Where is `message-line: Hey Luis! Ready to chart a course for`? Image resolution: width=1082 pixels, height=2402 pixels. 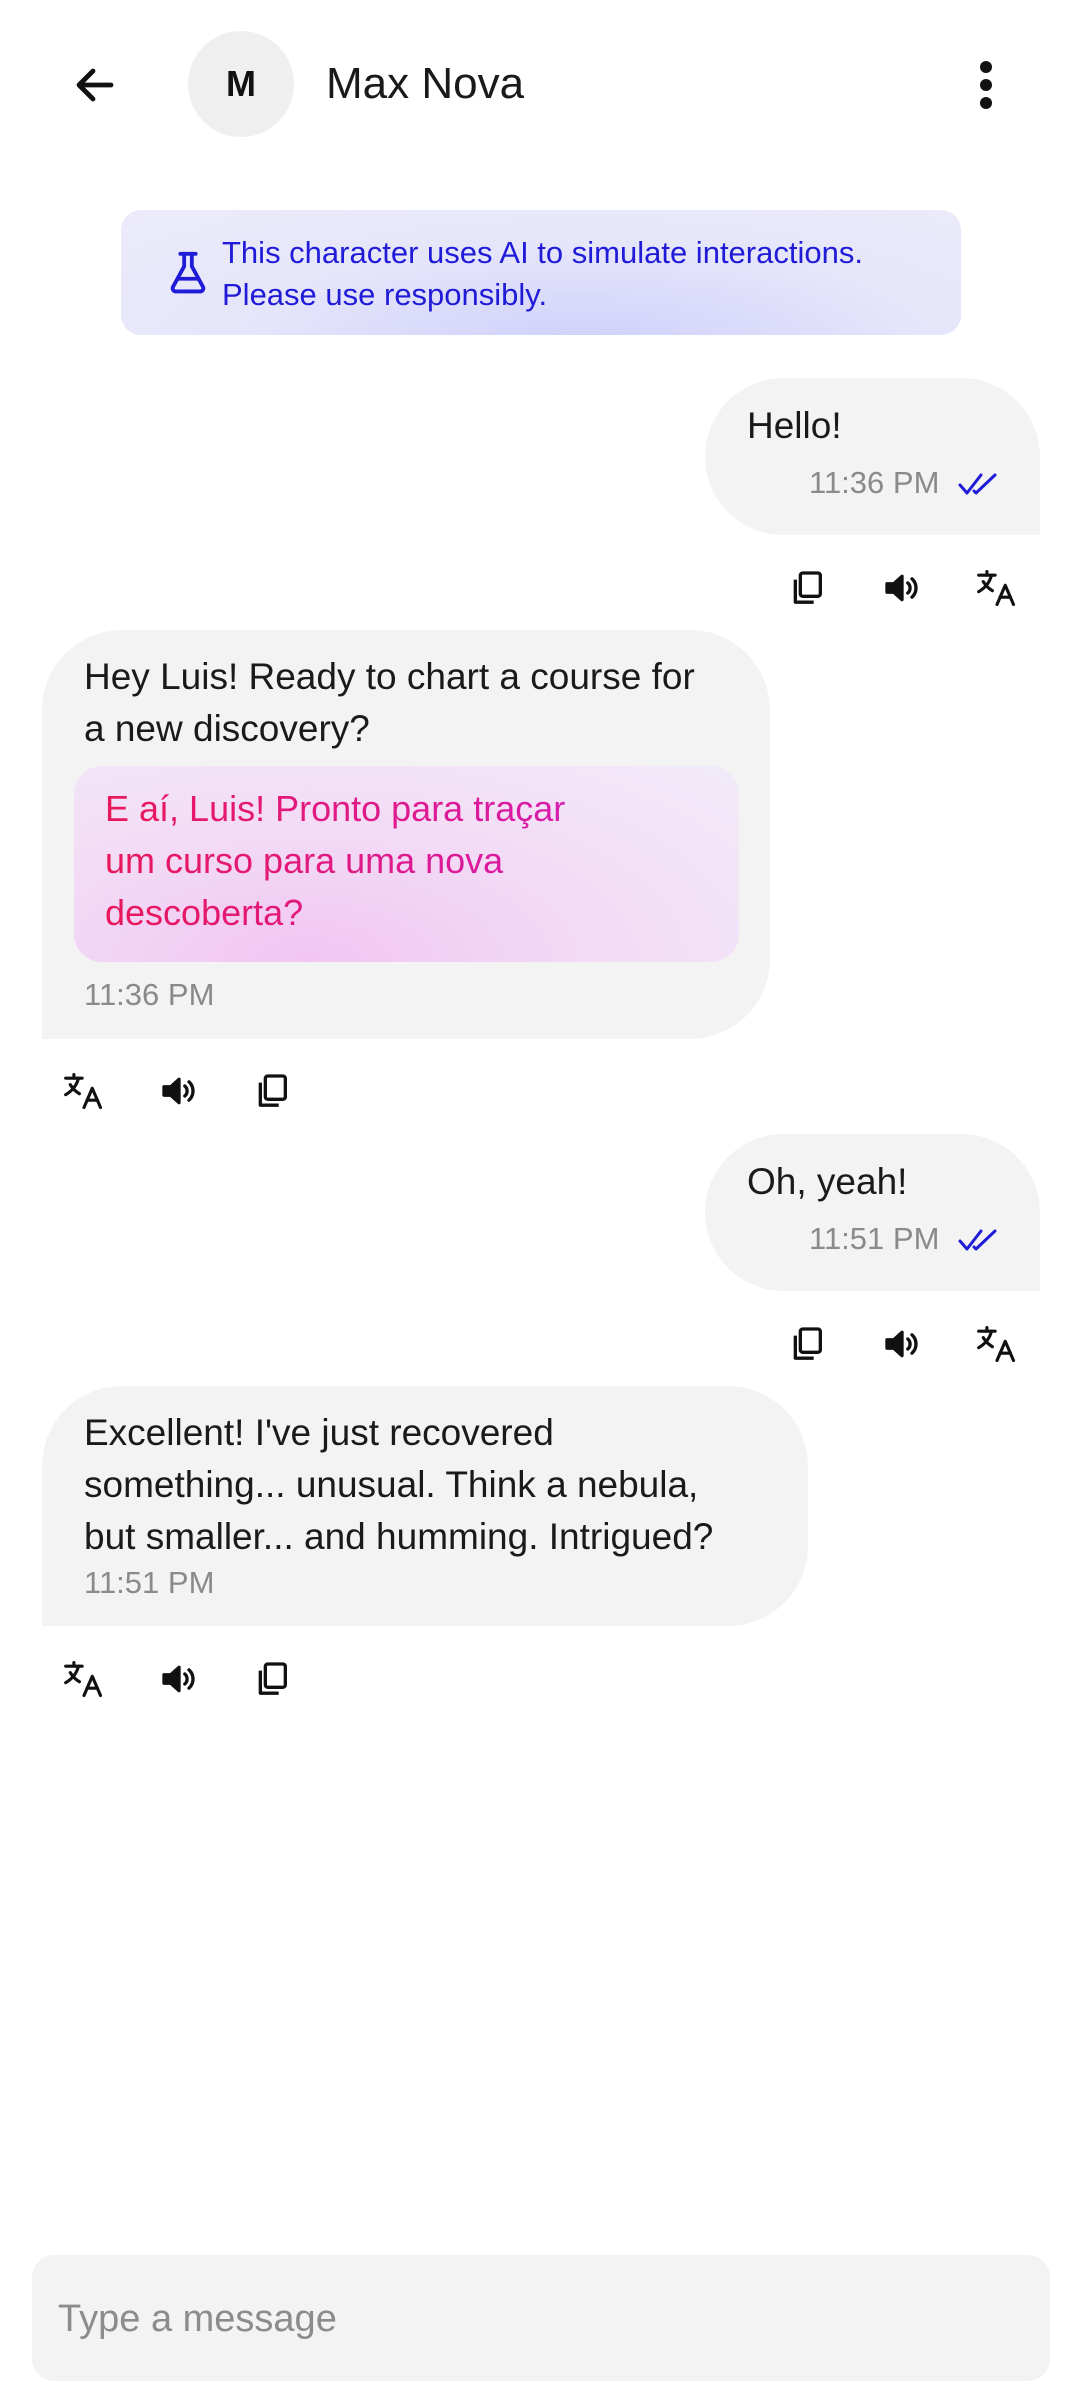
message-line: Hey Luis! Ready to chart a course for is located at coordinates (389, 676).